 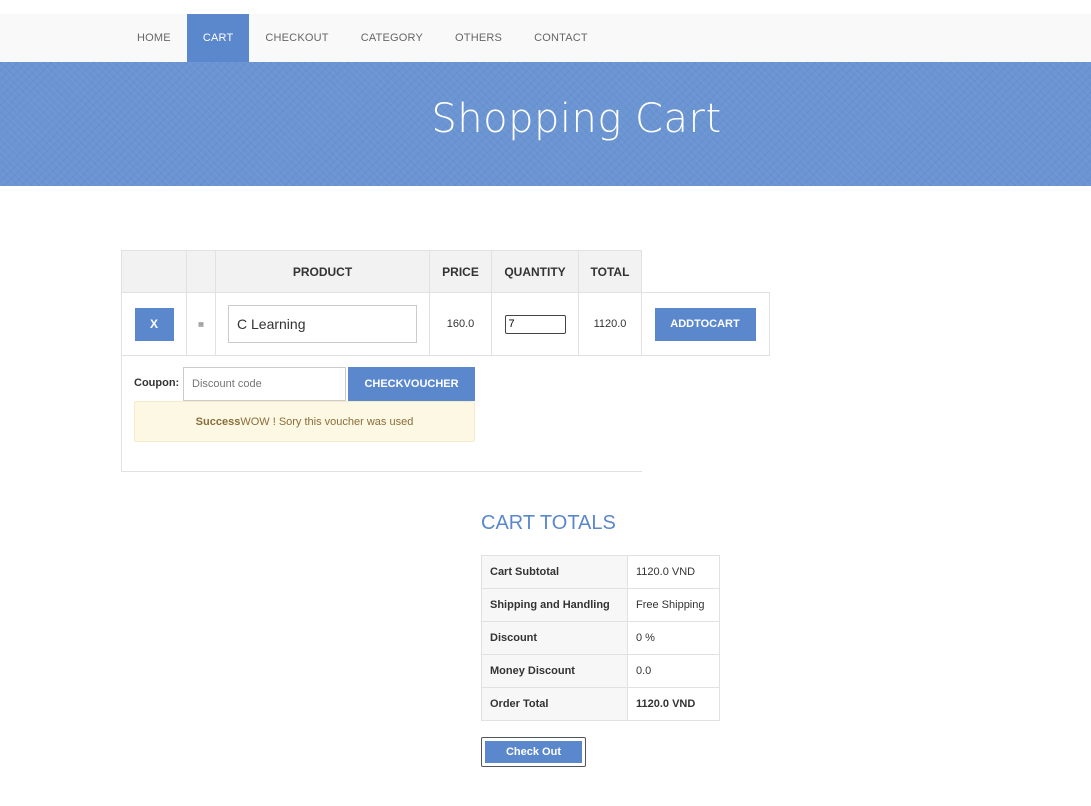 I want to click on quantity-cell, so click(x=535, y=324).